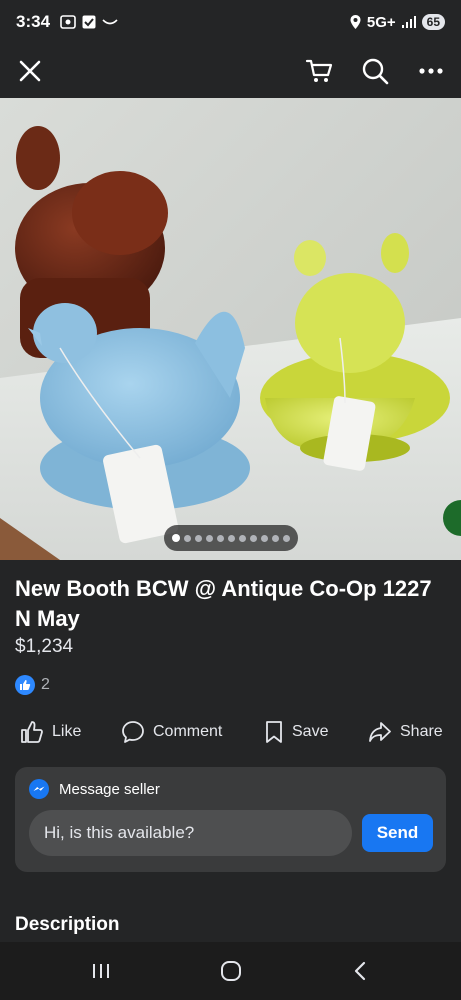  Describe the element at coordinates (44, 646) in the screenshot. I see `listing-price: $1,234` at that location.